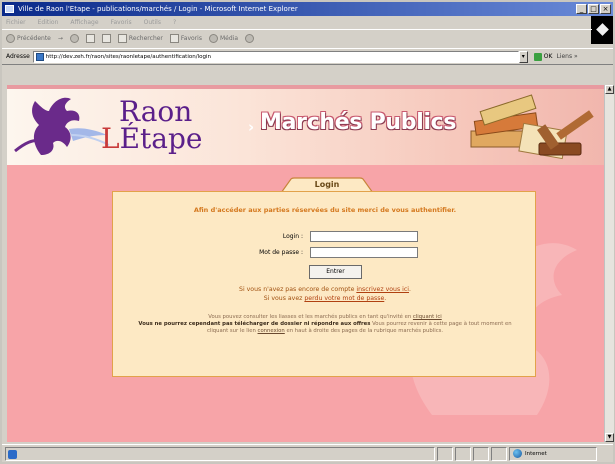  Describe the element at coordinates (344, 298) in the screenshot. I see `lost-password-link: perdu votre mot de passe` at that location.